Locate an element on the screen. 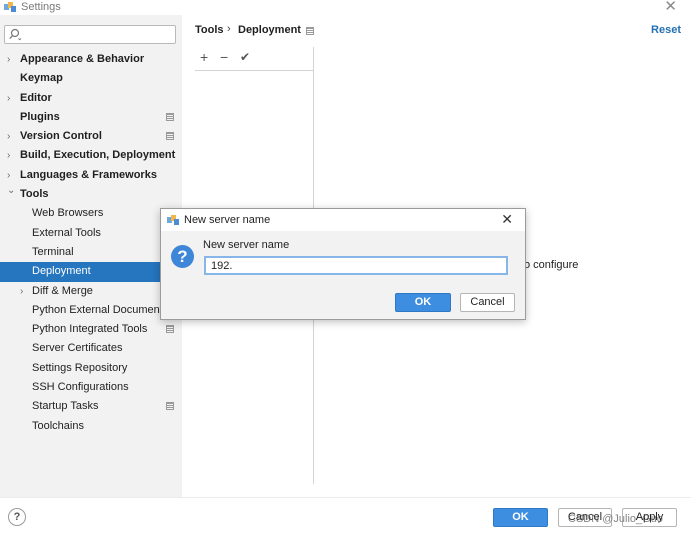 The image size is (691, 536). sidebar-item-label: Settings Repository is located at coordinates (80, 367).